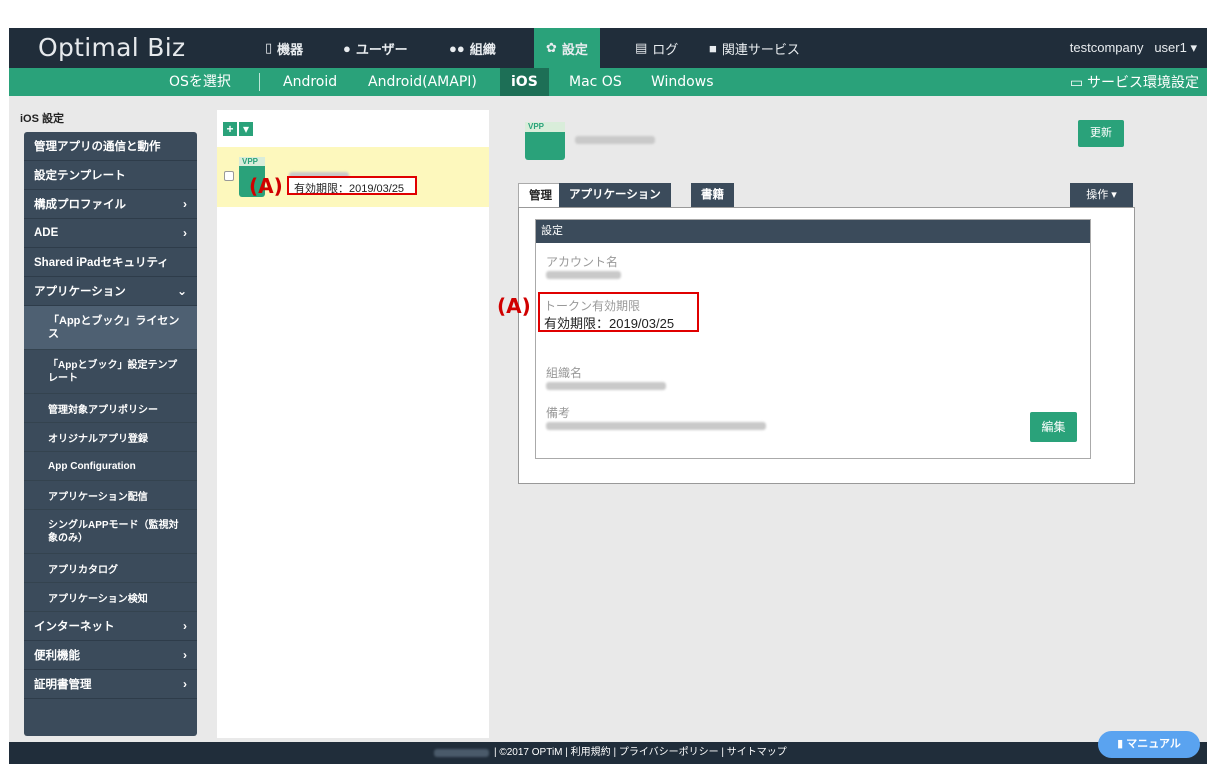 The width and height of the screenshot is (1207, 764). What do you see at coordinates (1133, 48) in the screenshot?
I see `account-menu: testcompany user1 ▾` at bounding box center [1133, 48].